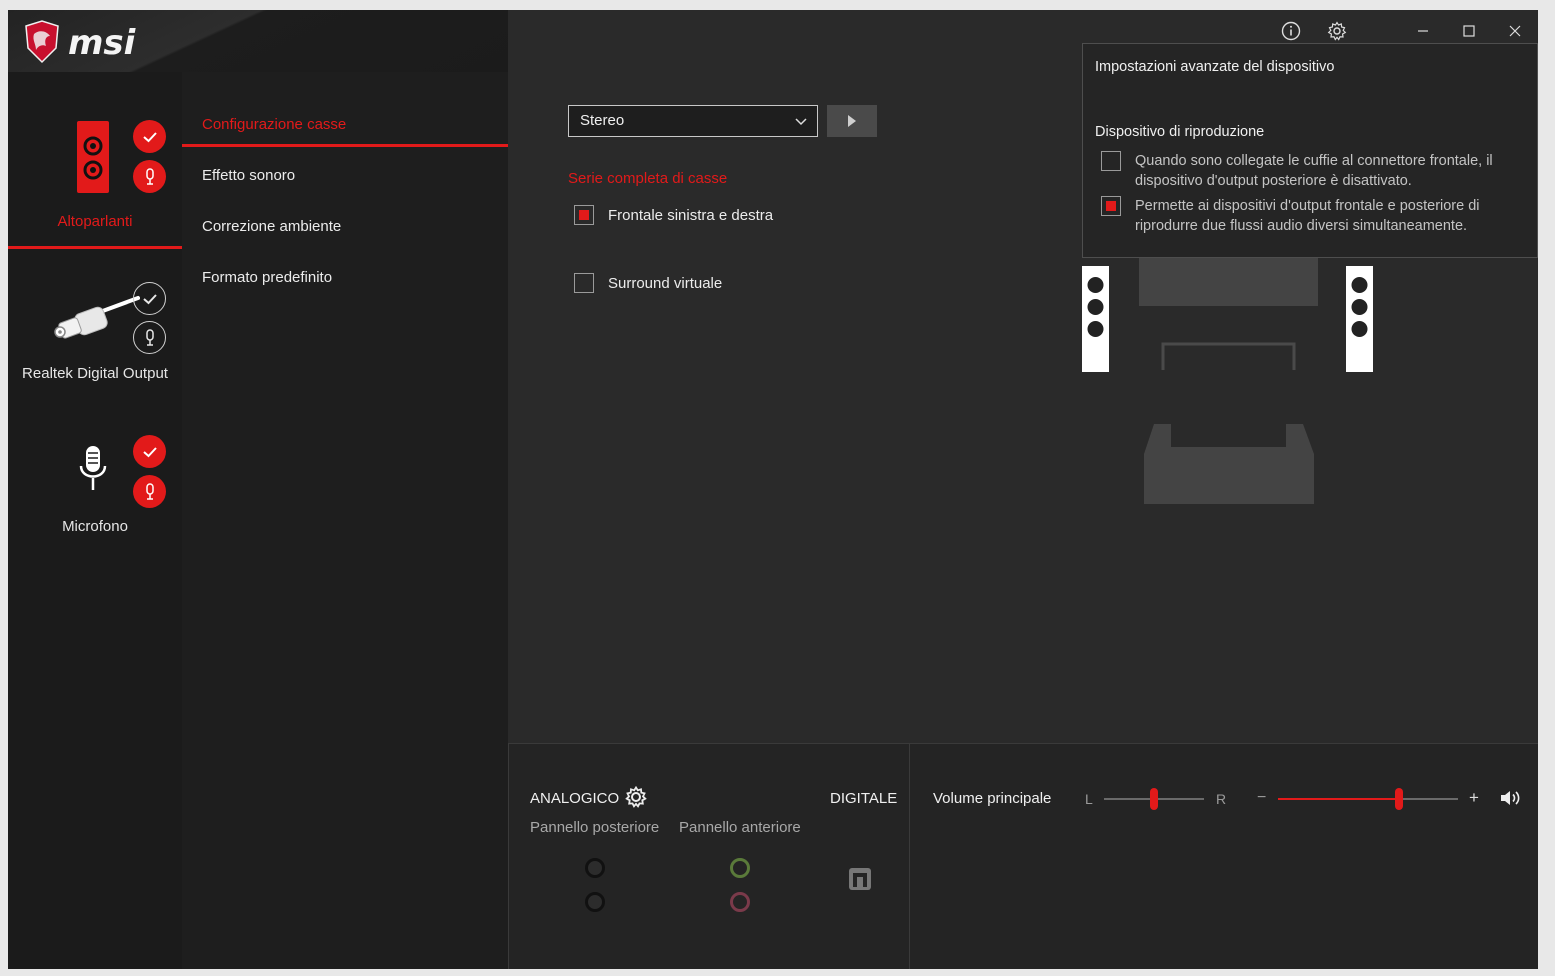  Describe the element at coordinates (595, 902) in the screenshot. I see `rear-jack-bottom` at that location.